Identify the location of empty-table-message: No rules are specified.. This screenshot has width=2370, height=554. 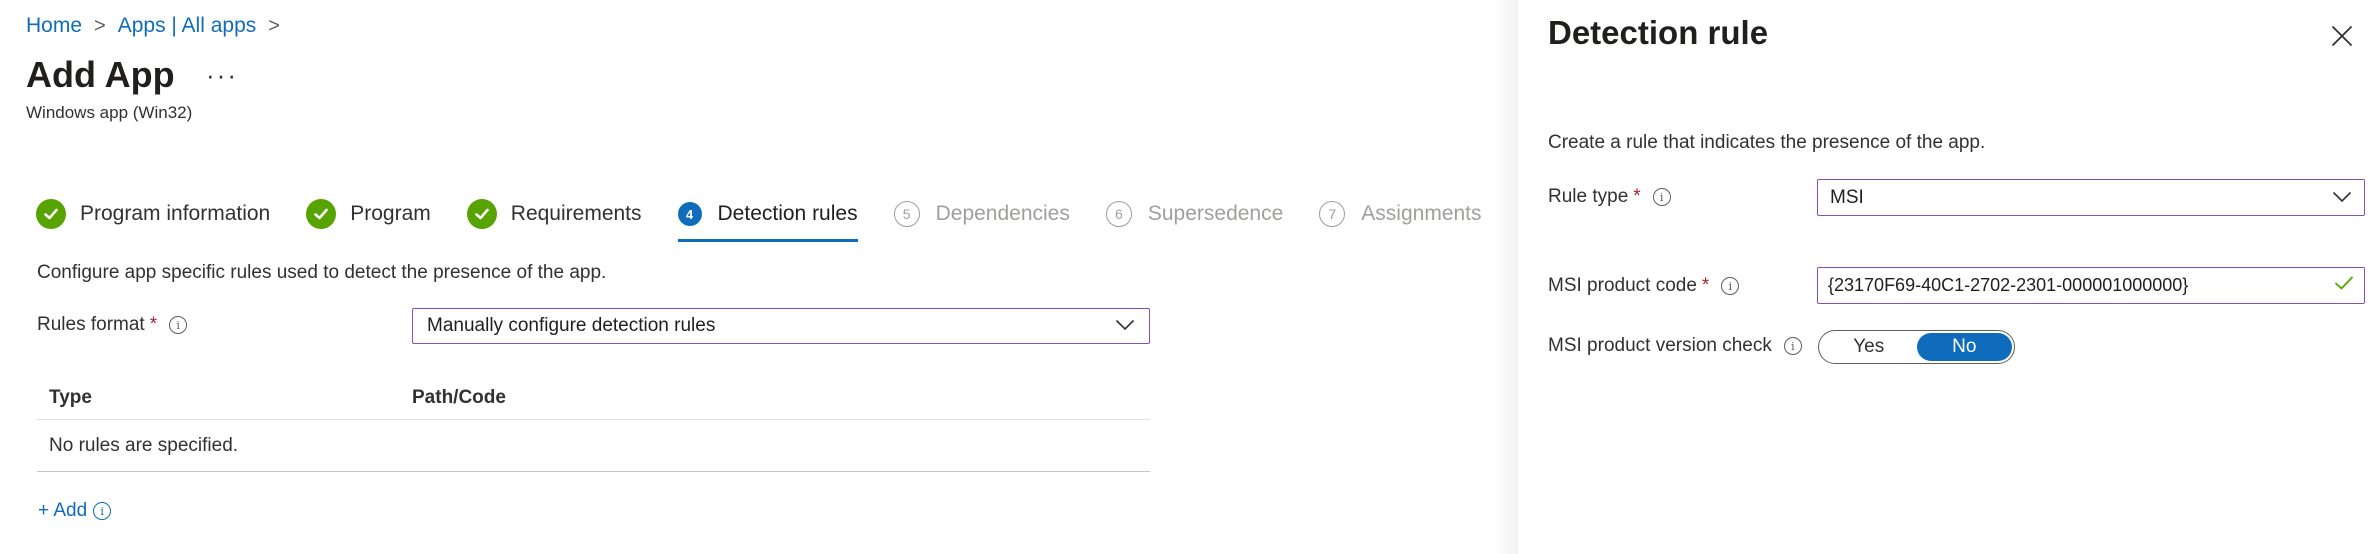
(144, 445).